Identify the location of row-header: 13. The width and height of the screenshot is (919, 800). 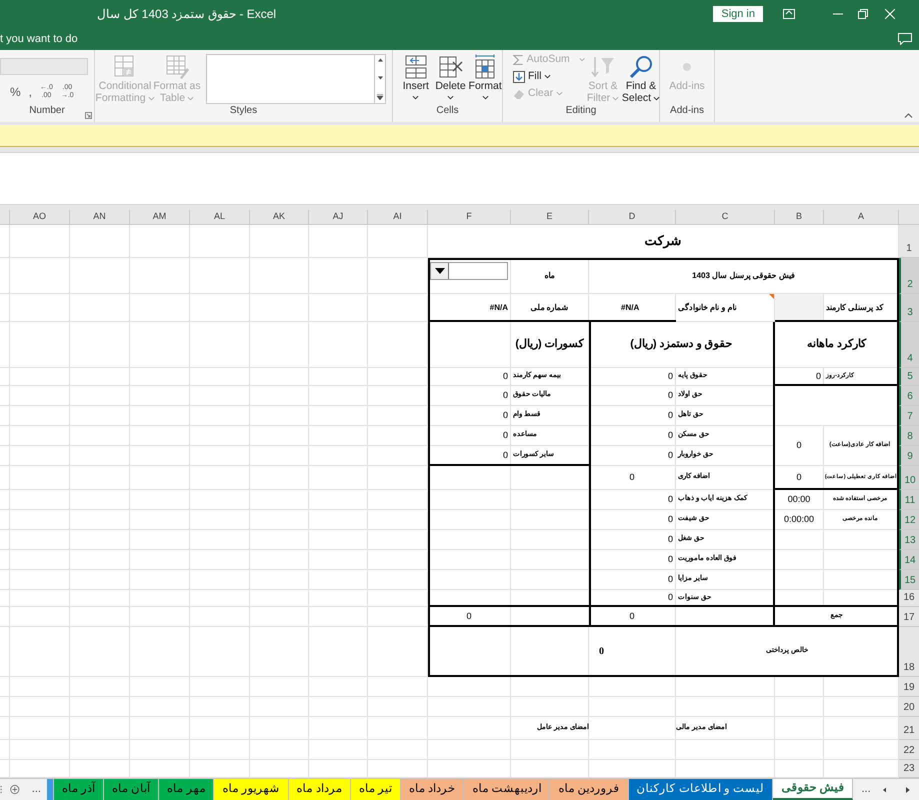
(909, 540).